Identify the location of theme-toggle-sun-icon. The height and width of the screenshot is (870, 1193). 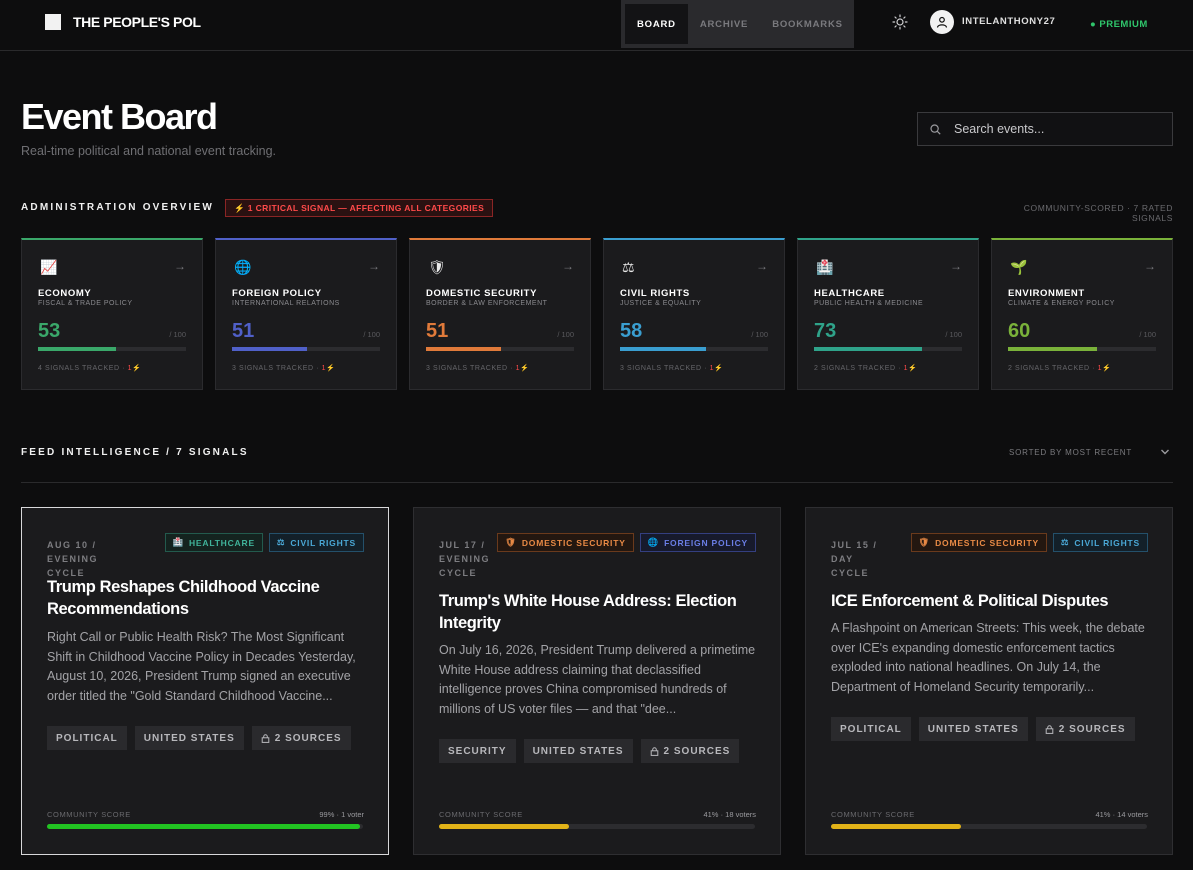
(900, 22).